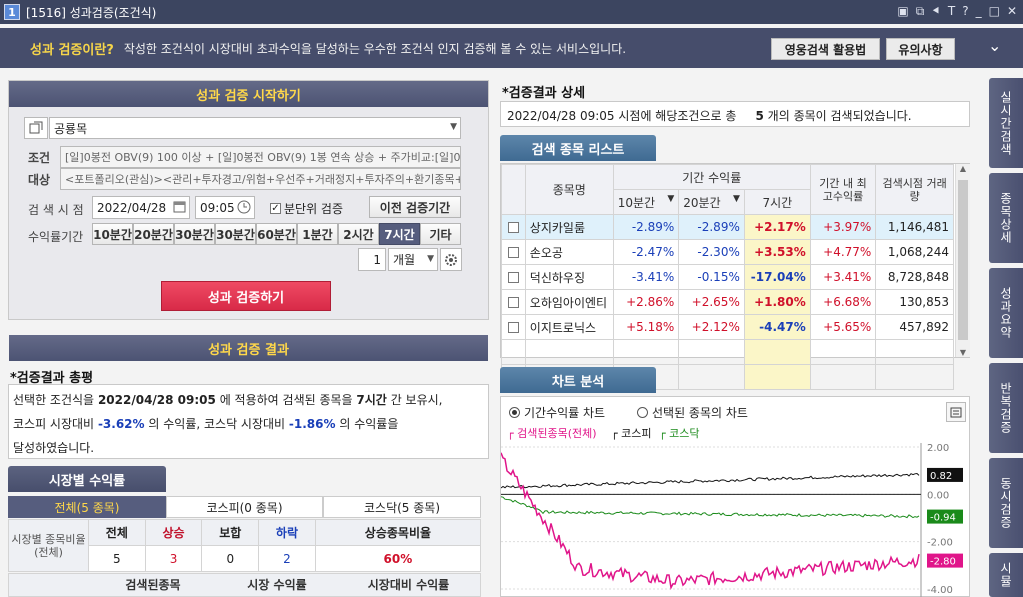 The height and width of the screenshot is (597, 1023). I want to click on return-20min: -2.30%, so click(711, 252).